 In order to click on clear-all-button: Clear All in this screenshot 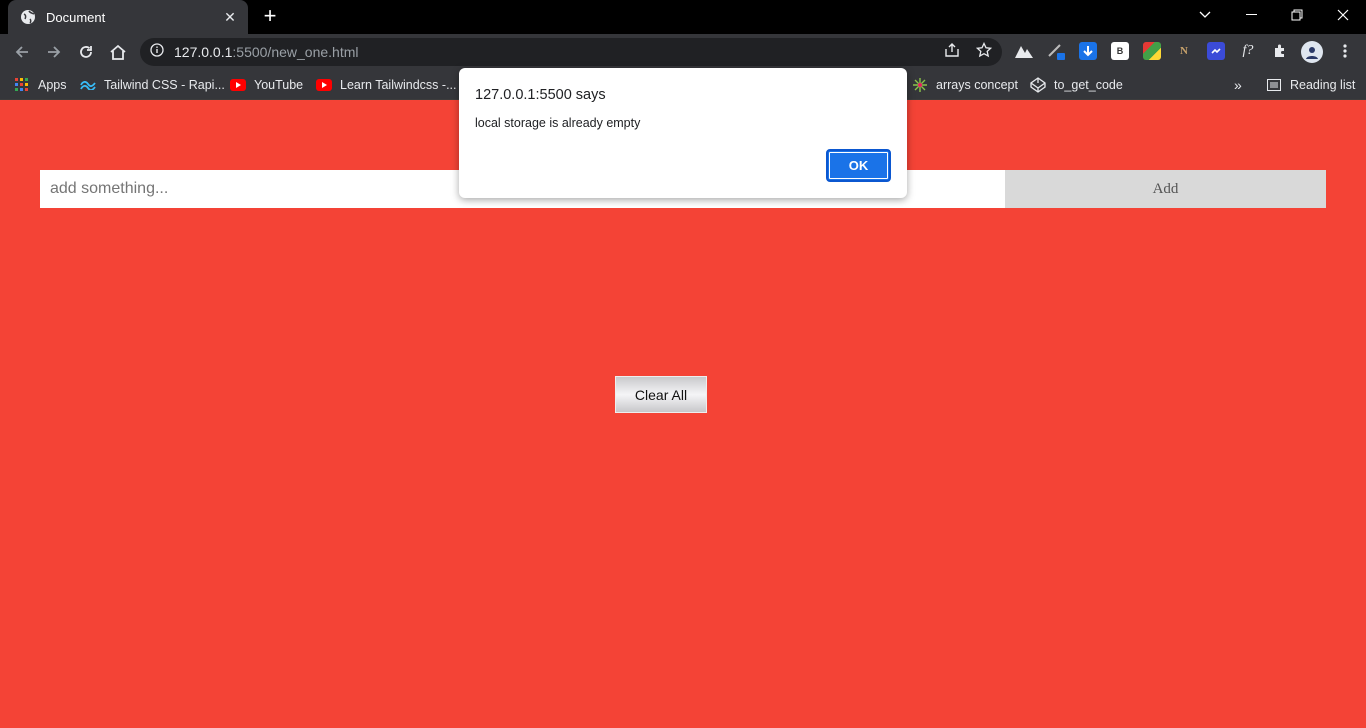, I will do `click(661, 394)`.